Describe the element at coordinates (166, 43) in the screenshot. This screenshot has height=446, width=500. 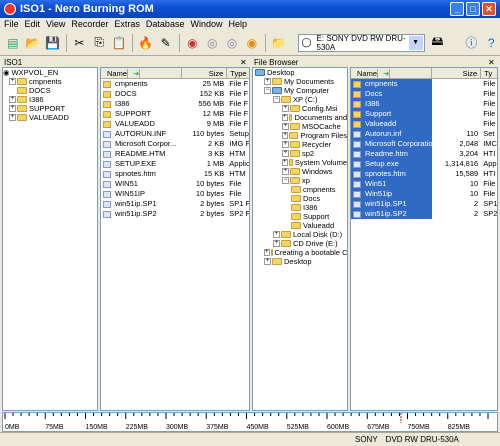
I see `edit-icon: ✎` at that location.